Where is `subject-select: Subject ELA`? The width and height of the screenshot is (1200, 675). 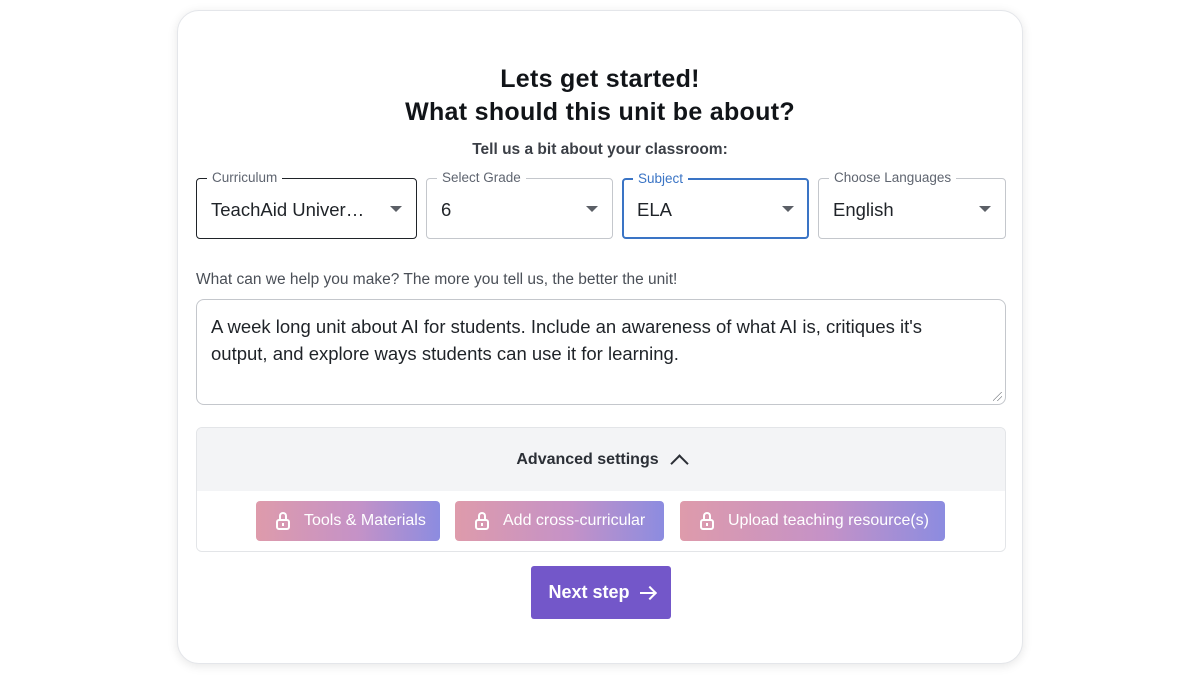
subject-select: Subject ELA is located at coordinates (715, 204).